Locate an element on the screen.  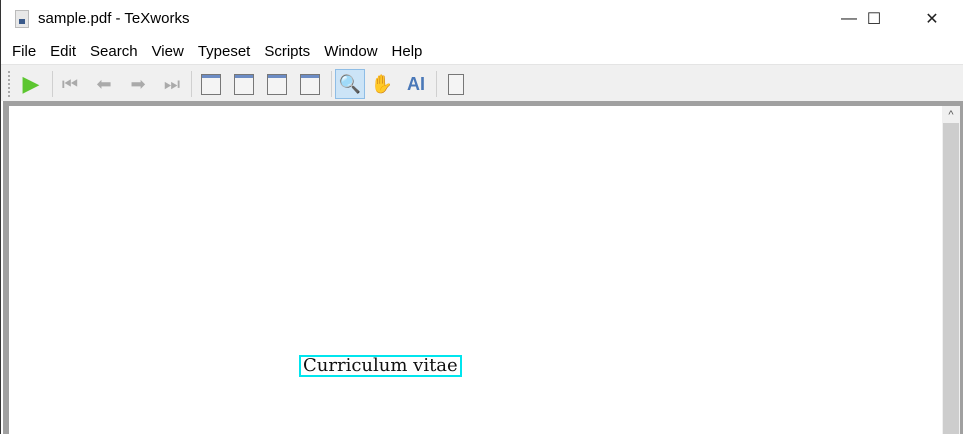
actual-size-icon is located at coordinates (211, 84).